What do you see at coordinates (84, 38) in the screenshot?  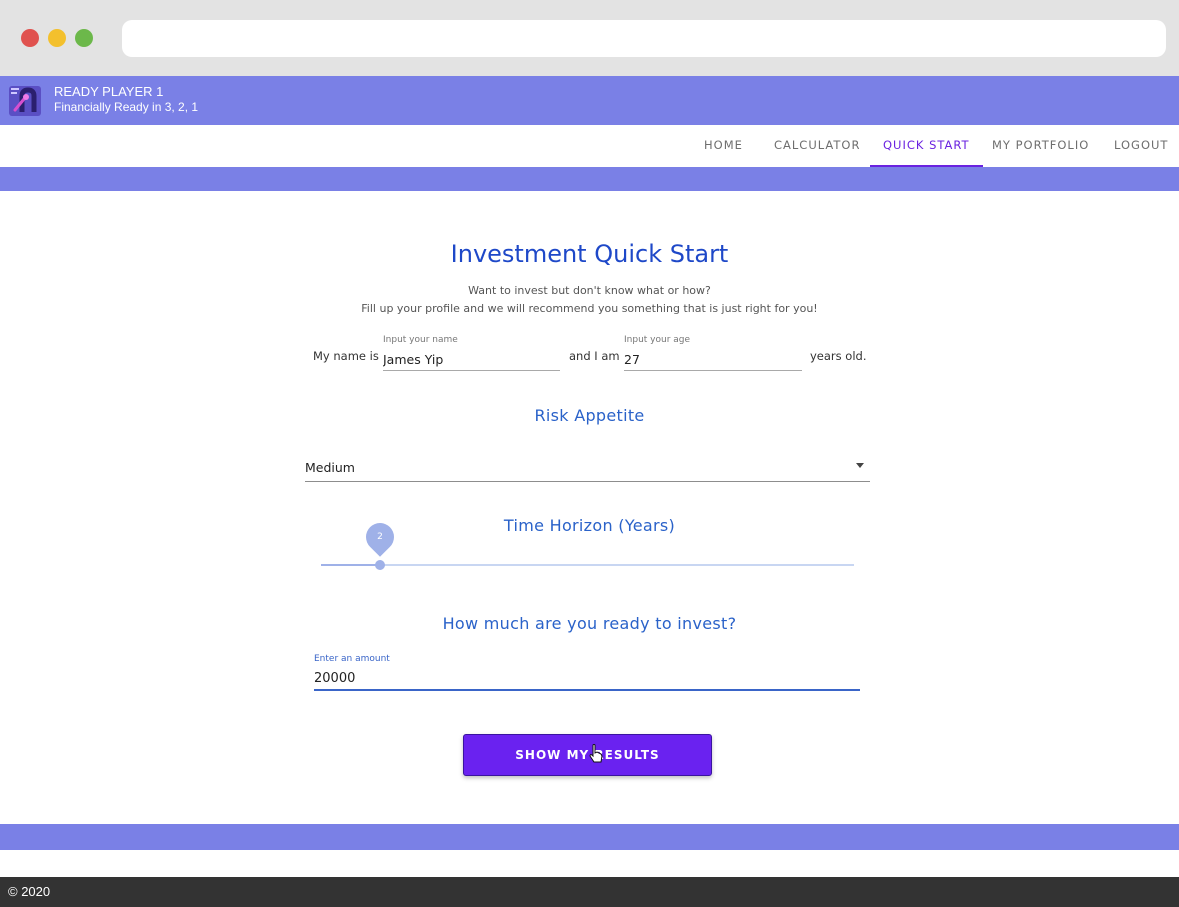 I see `maximize-window-button` at bounding box center [84, 38].